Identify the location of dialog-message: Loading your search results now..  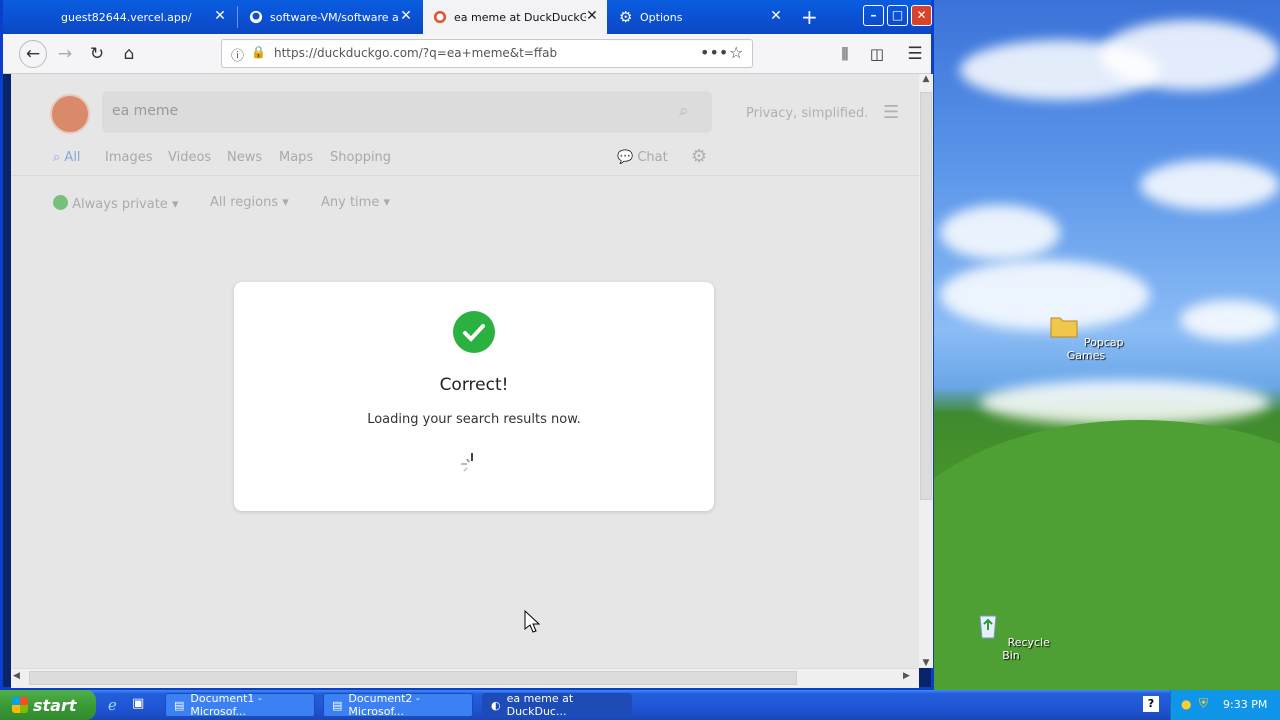
(474, 419).